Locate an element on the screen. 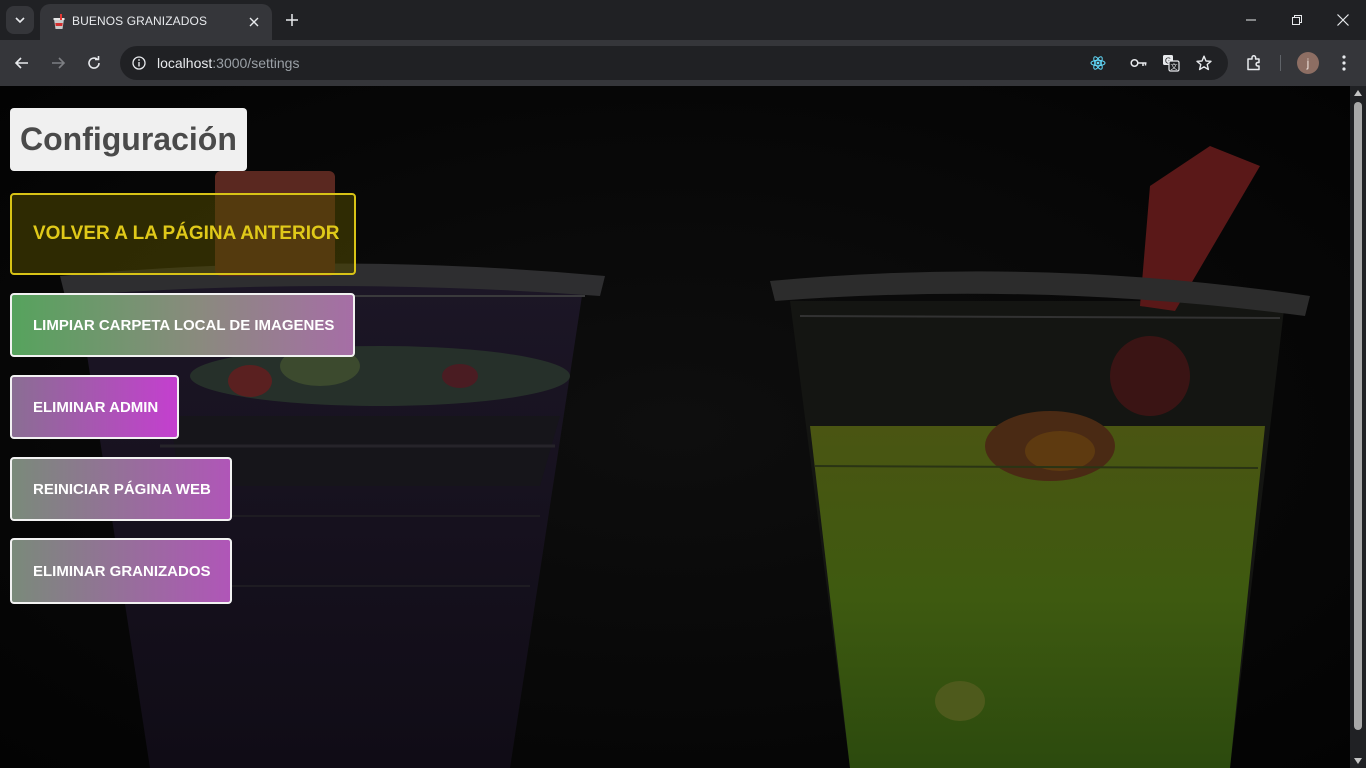 Image resolution: width=1366 pixels, height=768 pixels. svg-text: 文 is located at coordinates (1174, 66).